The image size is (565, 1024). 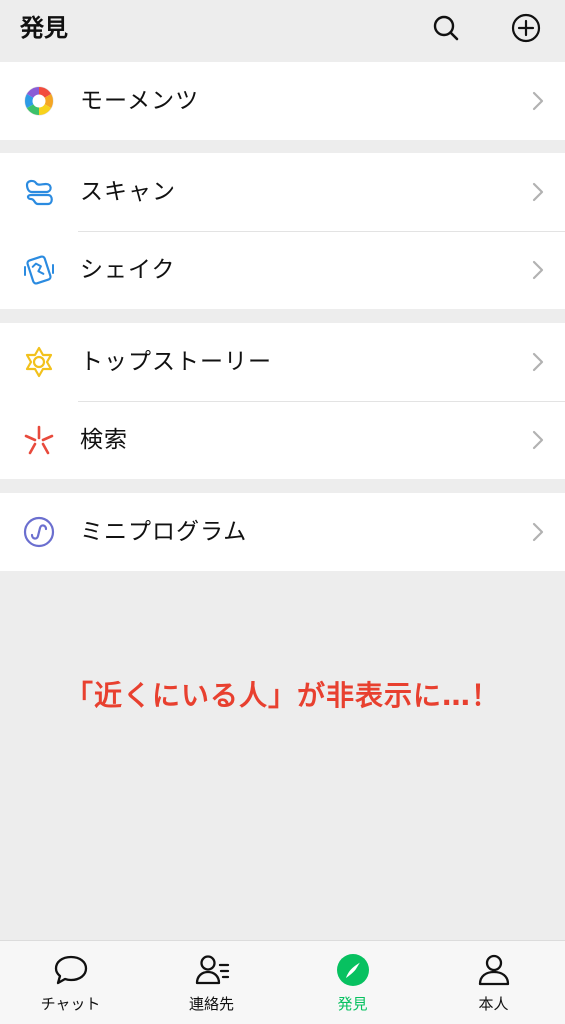 I want to click on menu-label-moments: モーメンツ, so click(x=140, y=101).